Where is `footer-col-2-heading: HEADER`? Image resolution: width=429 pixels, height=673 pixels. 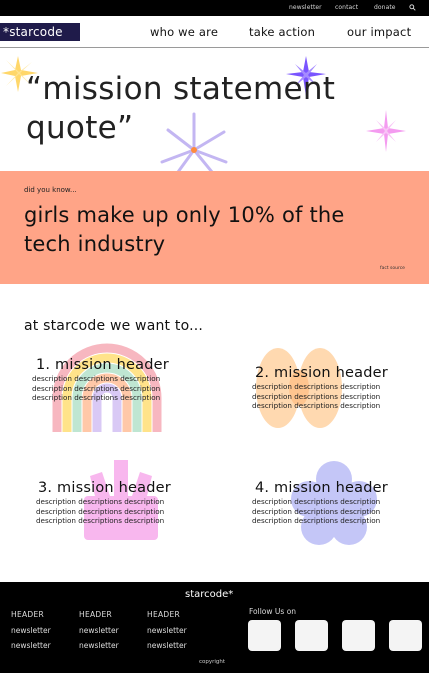
footer-col-2-heading: HEADER is located at coordinates (96, 614).